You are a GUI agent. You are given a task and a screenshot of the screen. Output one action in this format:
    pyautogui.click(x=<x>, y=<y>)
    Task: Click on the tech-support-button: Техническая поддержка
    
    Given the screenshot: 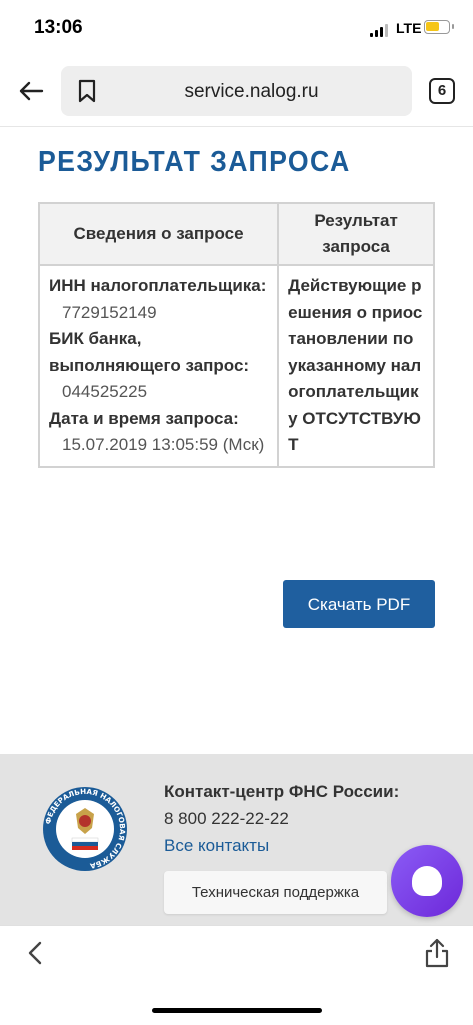 What is the action you would take?
    pyautogui.click(x=275, y=892)
    